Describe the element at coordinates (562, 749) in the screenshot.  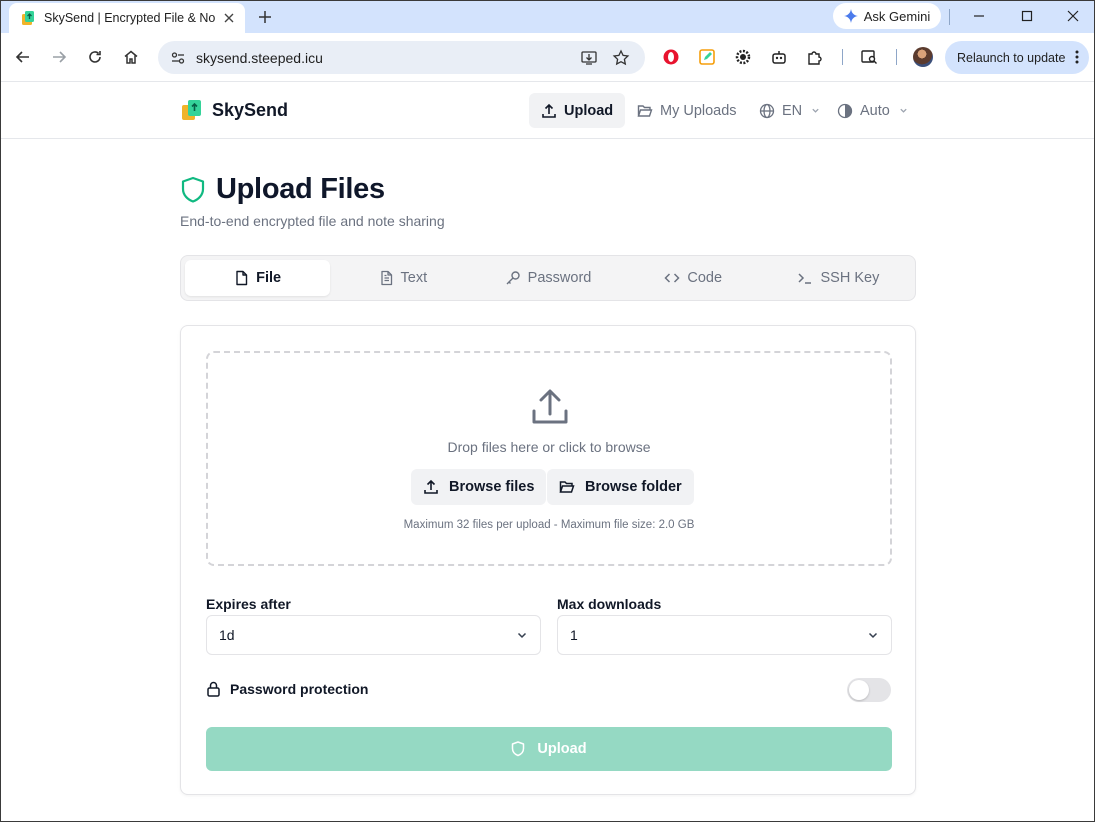
I see `upload-submit-label: Upload` at that location.